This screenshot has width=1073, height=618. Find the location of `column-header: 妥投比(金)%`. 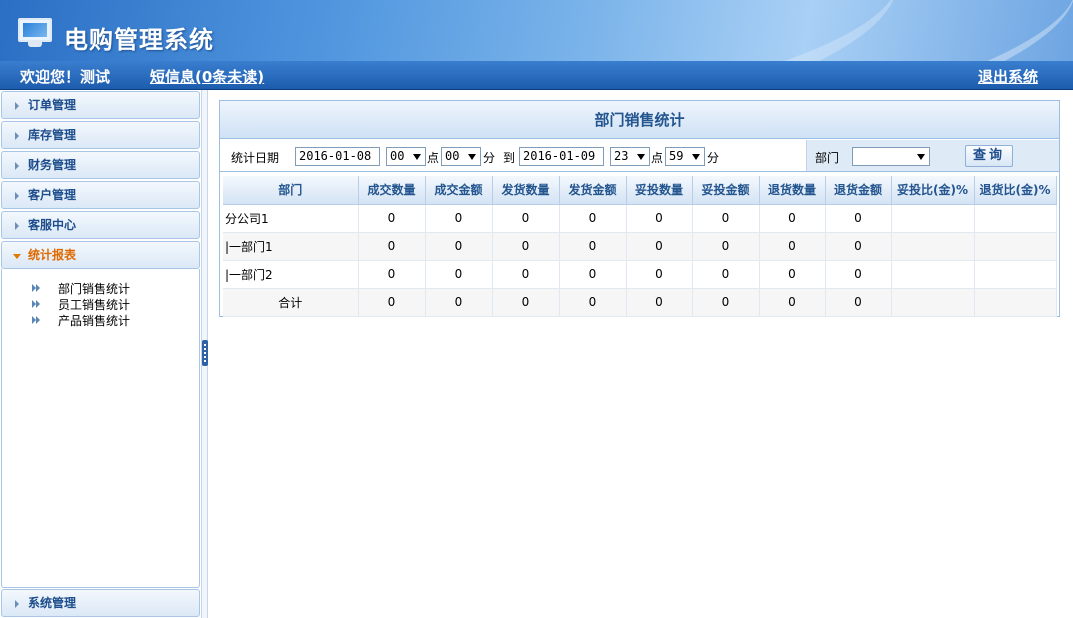

column-header: 妥投比(金)% is located at coordinates (933, 190).